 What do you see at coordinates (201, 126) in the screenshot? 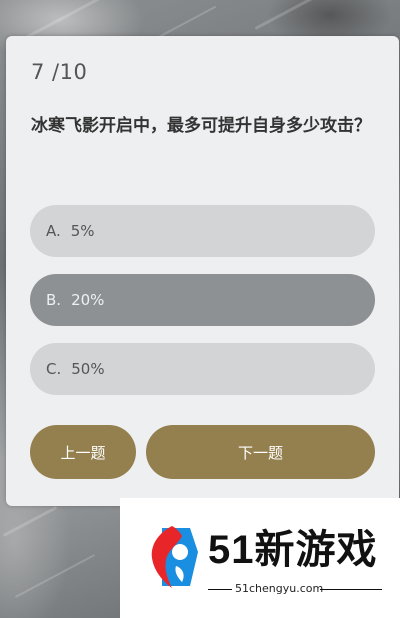
I see `question-text: 冰寒飞影开启中，最多可提升自身多少攻击？` at bounding box center [201, 126].